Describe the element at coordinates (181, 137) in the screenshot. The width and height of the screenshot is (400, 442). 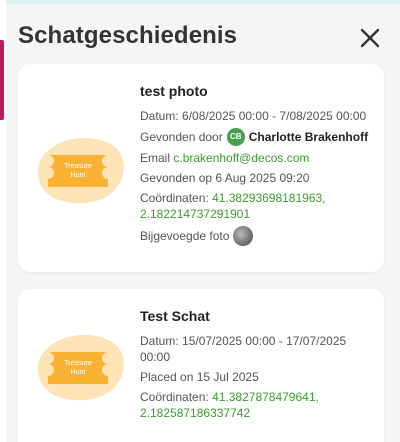
I see `found-by-label: Gevonden door` at that location.